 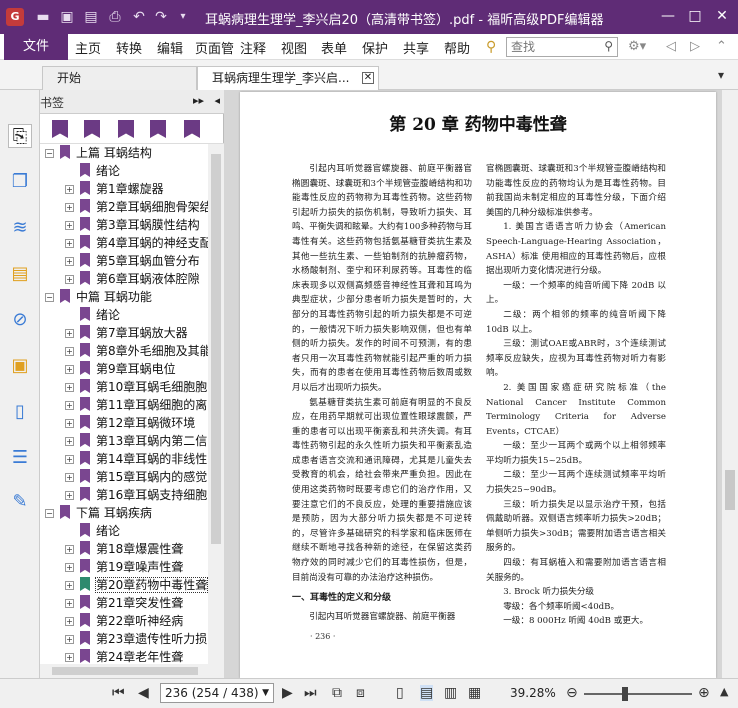 What do you see at coordinates (608, 46) in the screenshot?
I see `search-go-icon: ⚲` at bounding box center [608, 46].